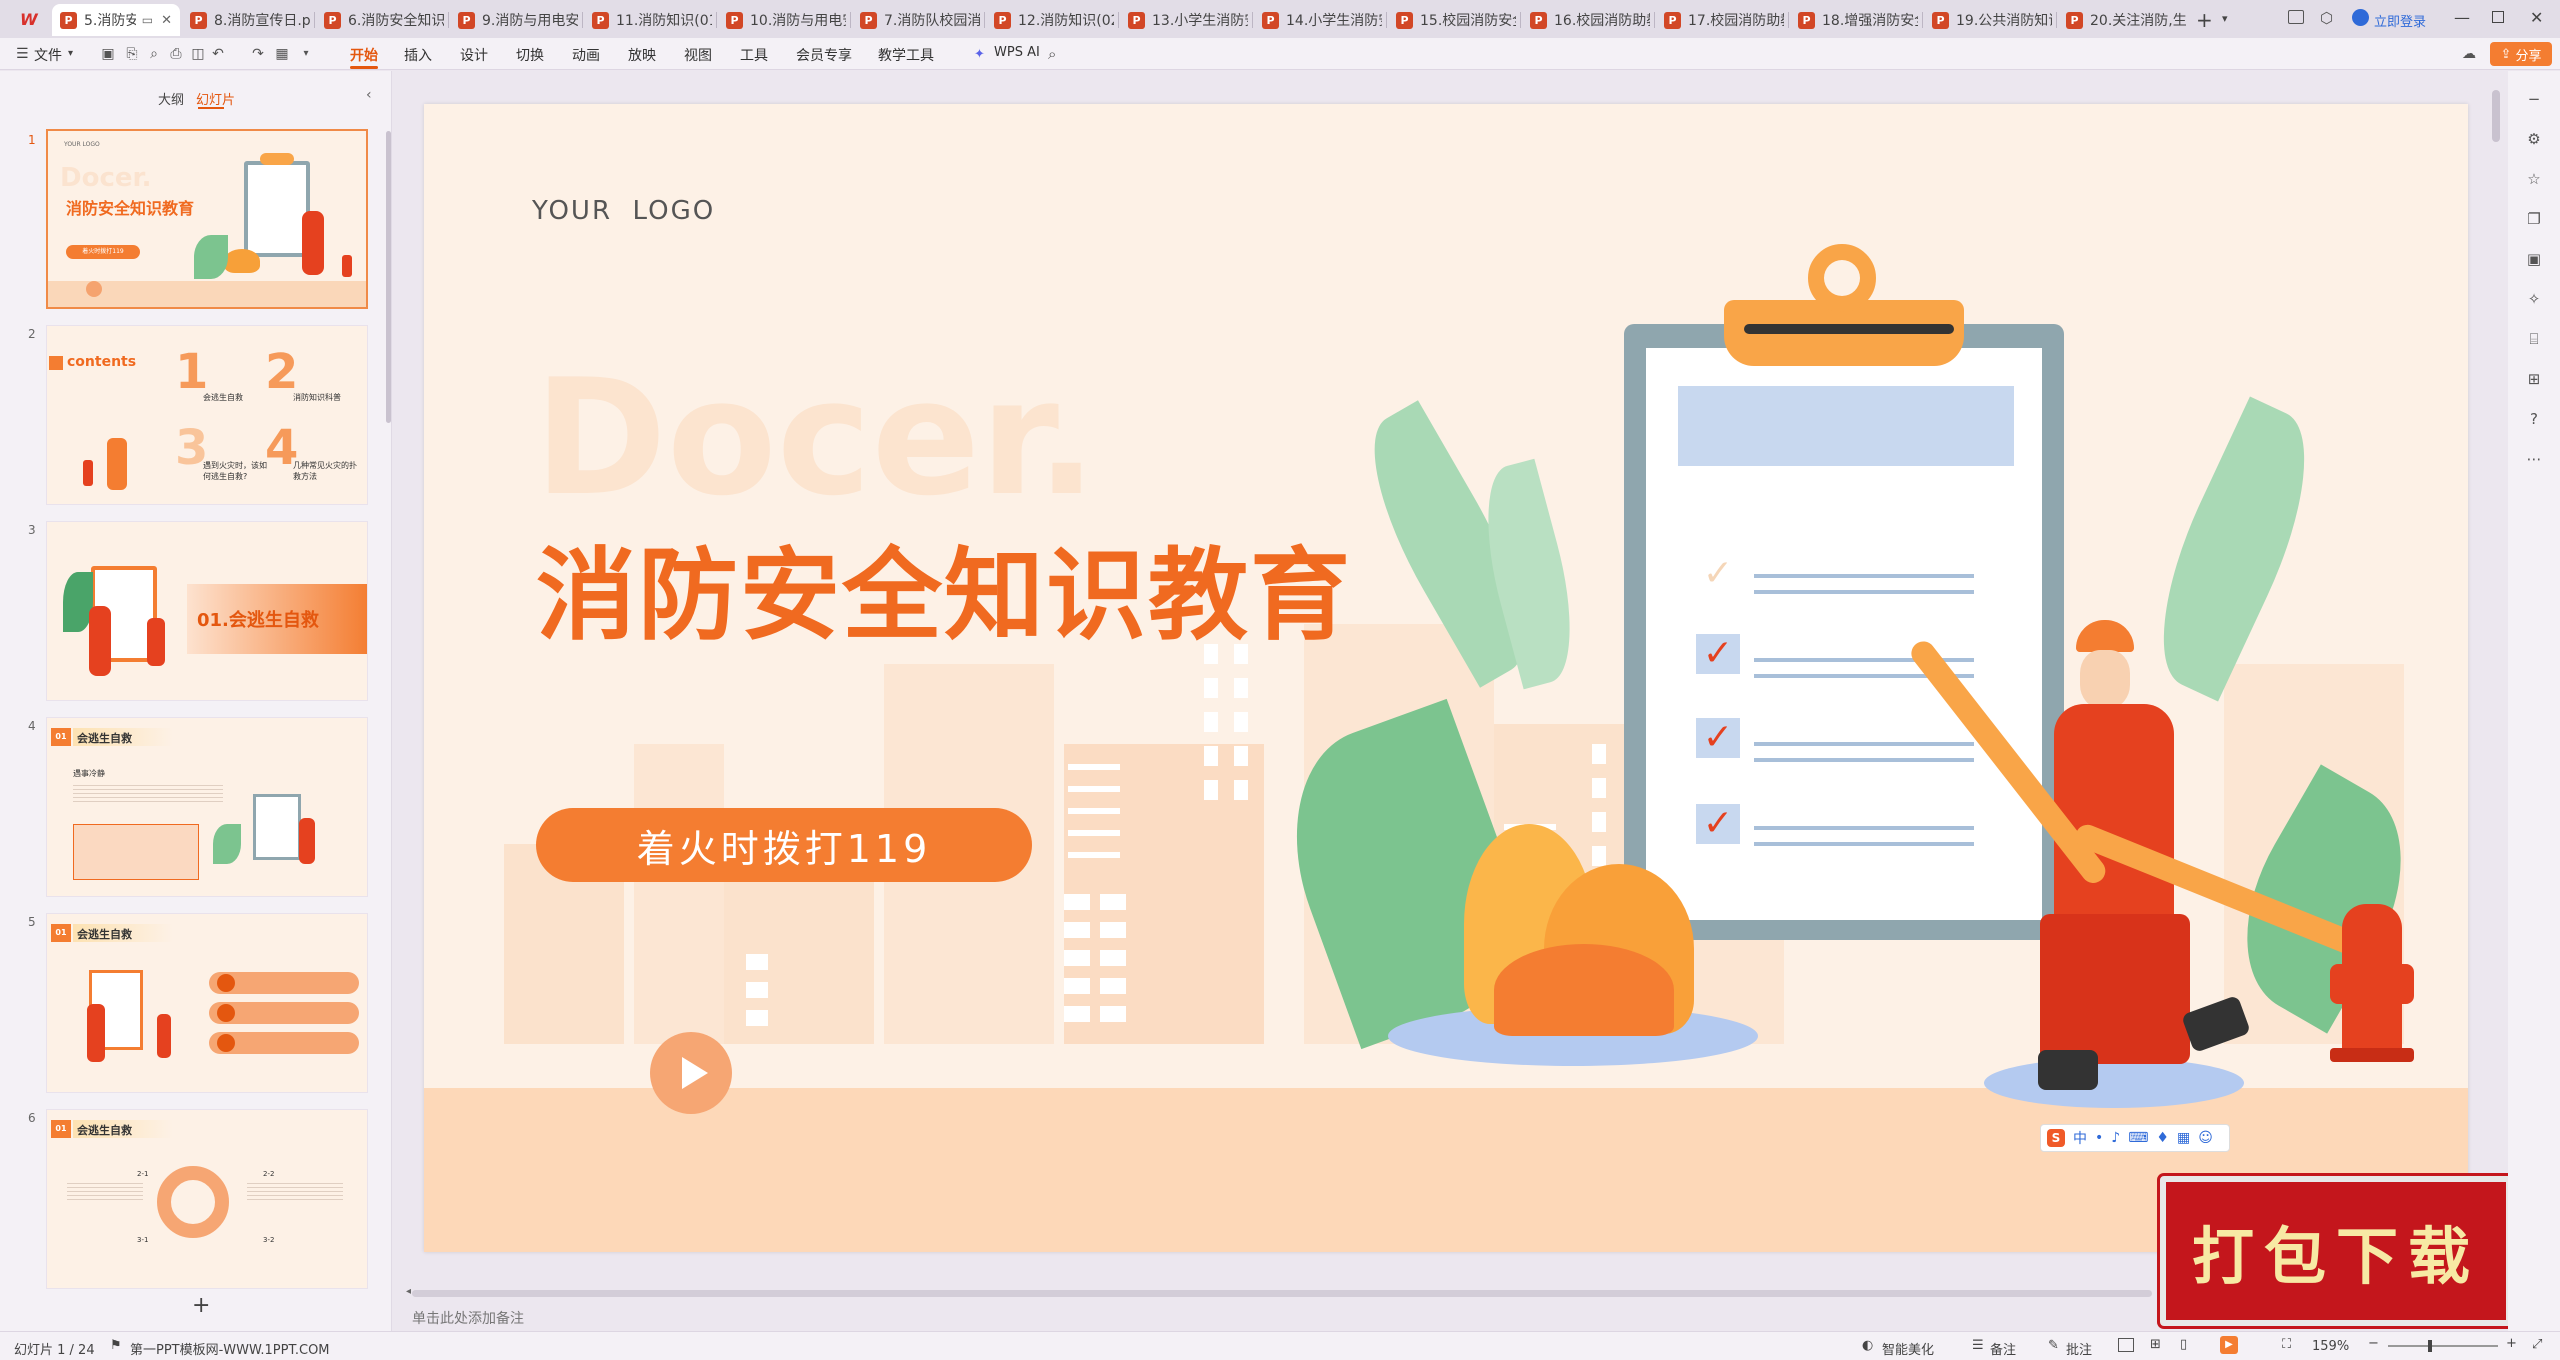  What do you see at coordinates (2138, 1138) in the screenshot?
I see `keyboard-icon: ⌨` at bounding box center [2138, 1138].